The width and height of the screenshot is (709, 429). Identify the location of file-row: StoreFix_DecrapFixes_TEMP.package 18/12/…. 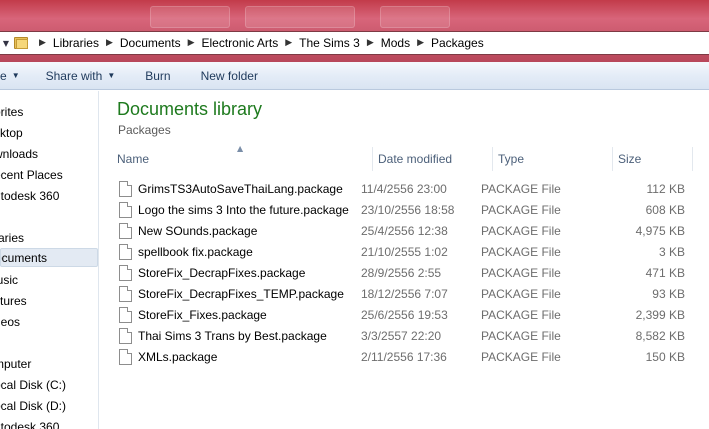
(412, 294).